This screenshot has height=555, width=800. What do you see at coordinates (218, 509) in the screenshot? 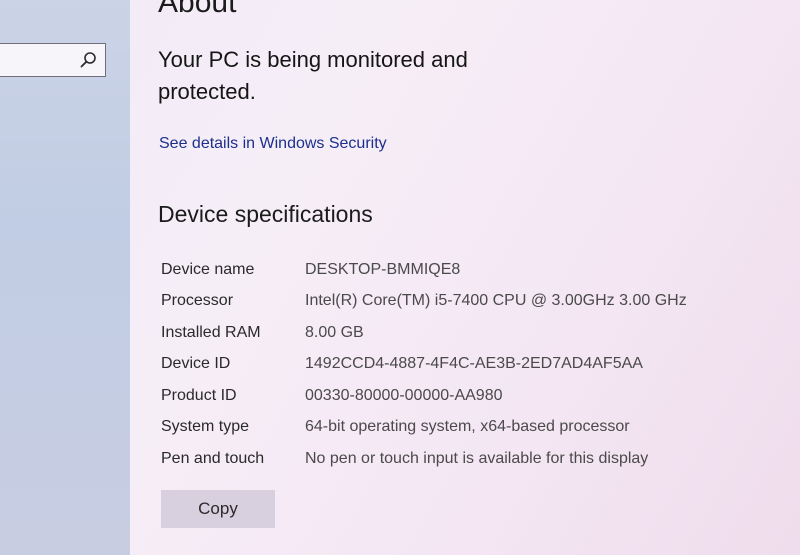
I see `copy-button: Copy` at bounding box center [218, 509].